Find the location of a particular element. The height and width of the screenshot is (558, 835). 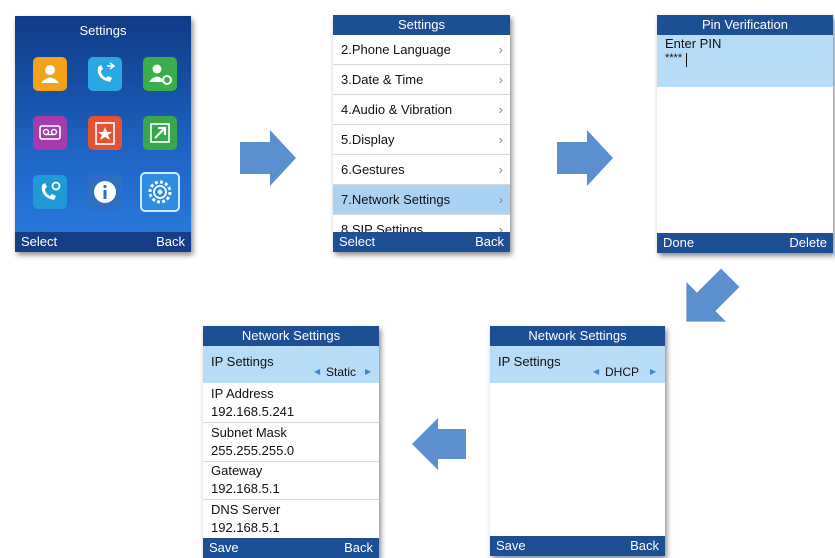

dns-server-input: 192.168.5.1 is located at coordinates (245, 527).